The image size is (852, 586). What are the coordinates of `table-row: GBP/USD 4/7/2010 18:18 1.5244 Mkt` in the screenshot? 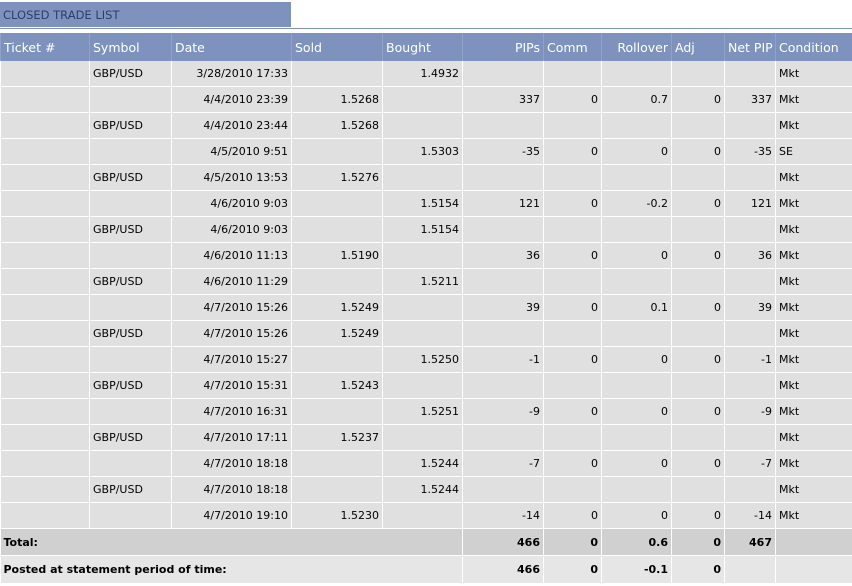 It's located at (426, 489).